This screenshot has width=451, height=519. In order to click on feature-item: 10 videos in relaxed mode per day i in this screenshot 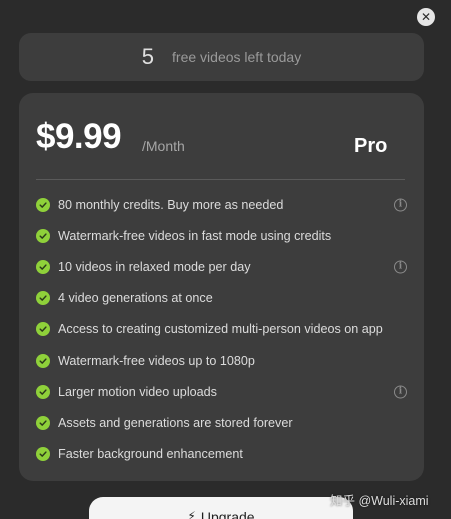, I will do `click(221, 266)`.